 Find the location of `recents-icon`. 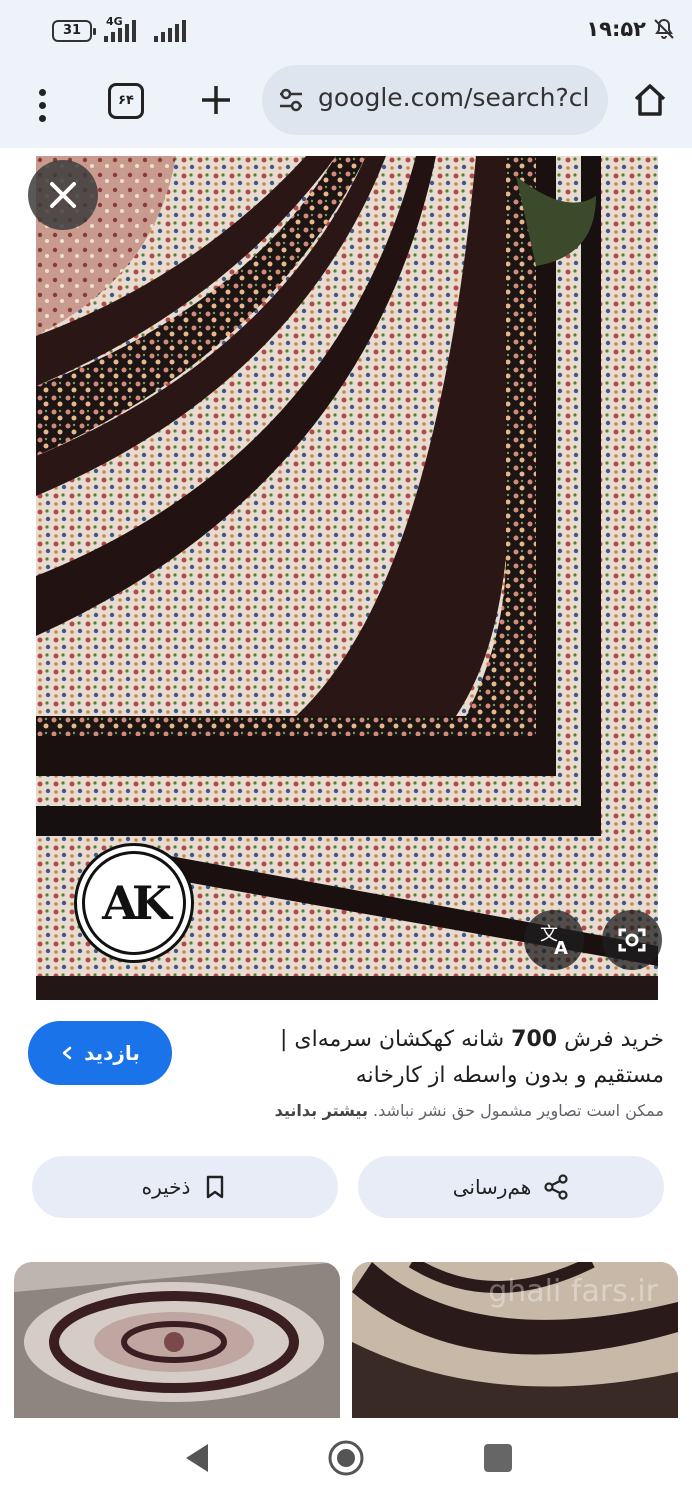

recents-icon is located at coordinates (498, 1458).